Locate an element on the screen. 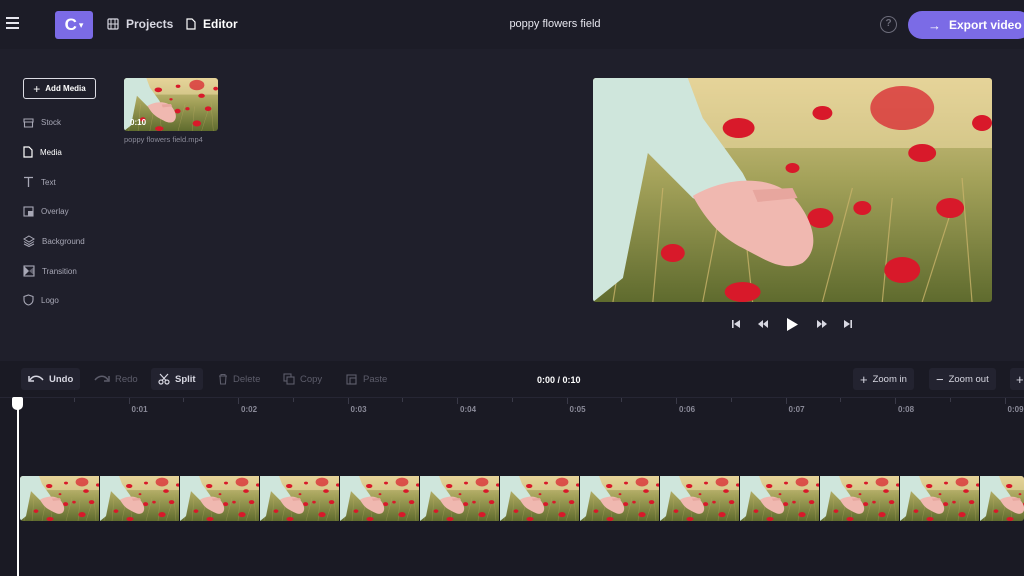 The height and width of the screenshot is (576, 1024). hamburger-menu-icon is located at coordinates (12, 23).